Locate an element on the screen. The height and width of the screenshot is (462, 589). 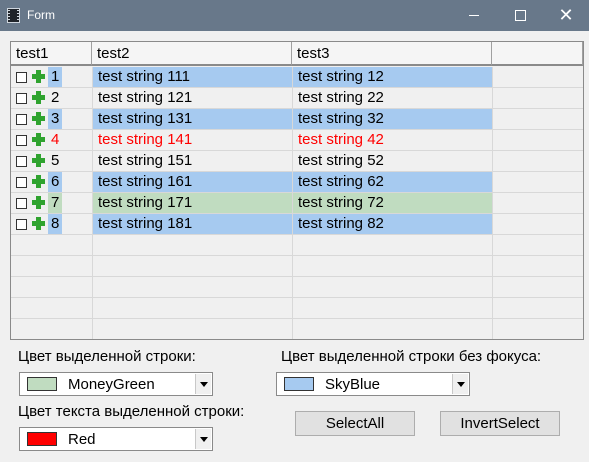
row-number-cell: 4 is located at coordinates (51, 140).